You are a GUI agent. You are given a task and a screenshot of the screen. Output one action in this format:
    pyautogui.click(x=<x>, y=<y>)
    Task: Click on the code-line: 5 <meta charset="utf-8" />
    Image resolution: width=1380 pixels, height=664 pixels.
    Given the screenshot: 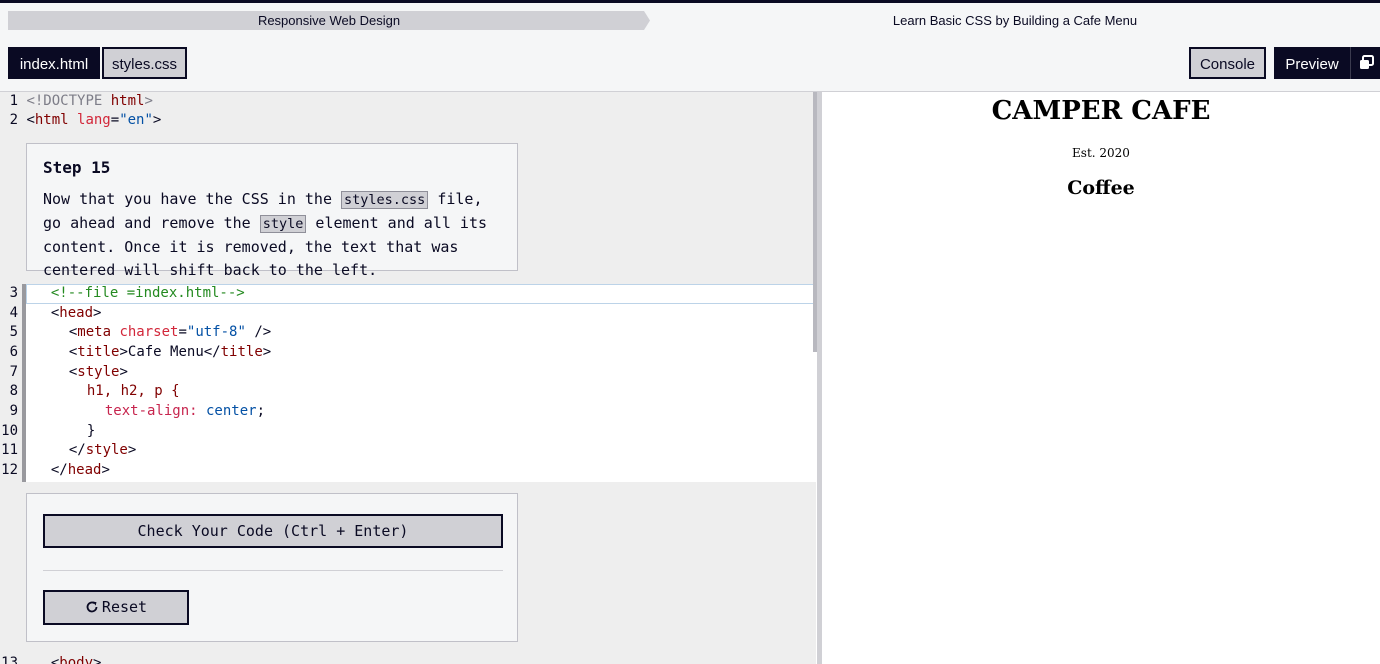 What is the action you would take?
    pyautogui.click(x=140, y=332)
    